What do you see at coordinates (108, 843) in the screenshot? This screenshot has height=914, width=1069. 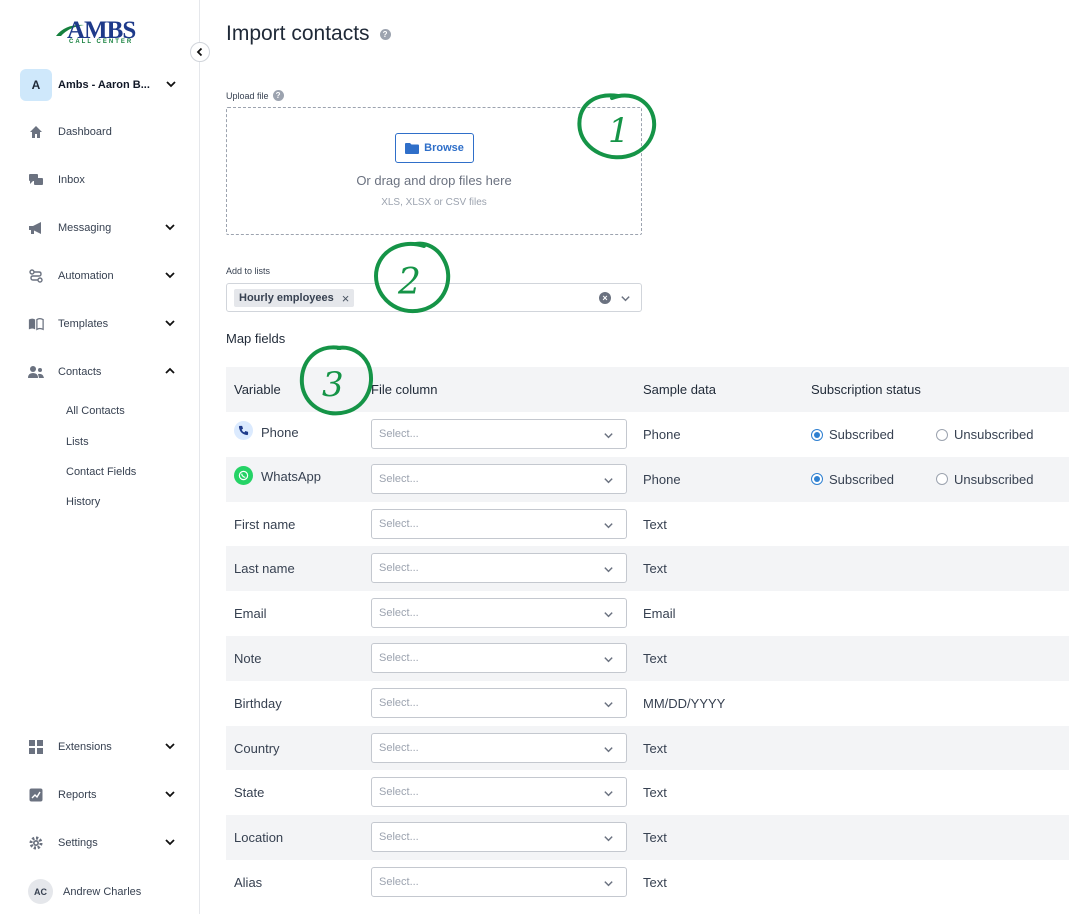 I see `sidebar-item-settings: Settings` at bounding box center [108, 843].